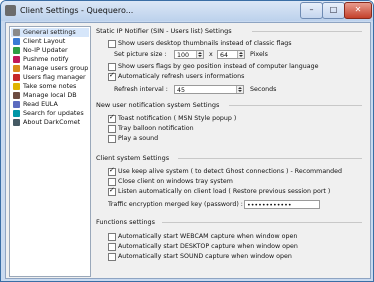 Image resolution: width=374 pixels, height=282 pixels. Describe the element at coordinates (259, 54) in the screenshot. I see `picture-size-unit: Pixels` at that location.